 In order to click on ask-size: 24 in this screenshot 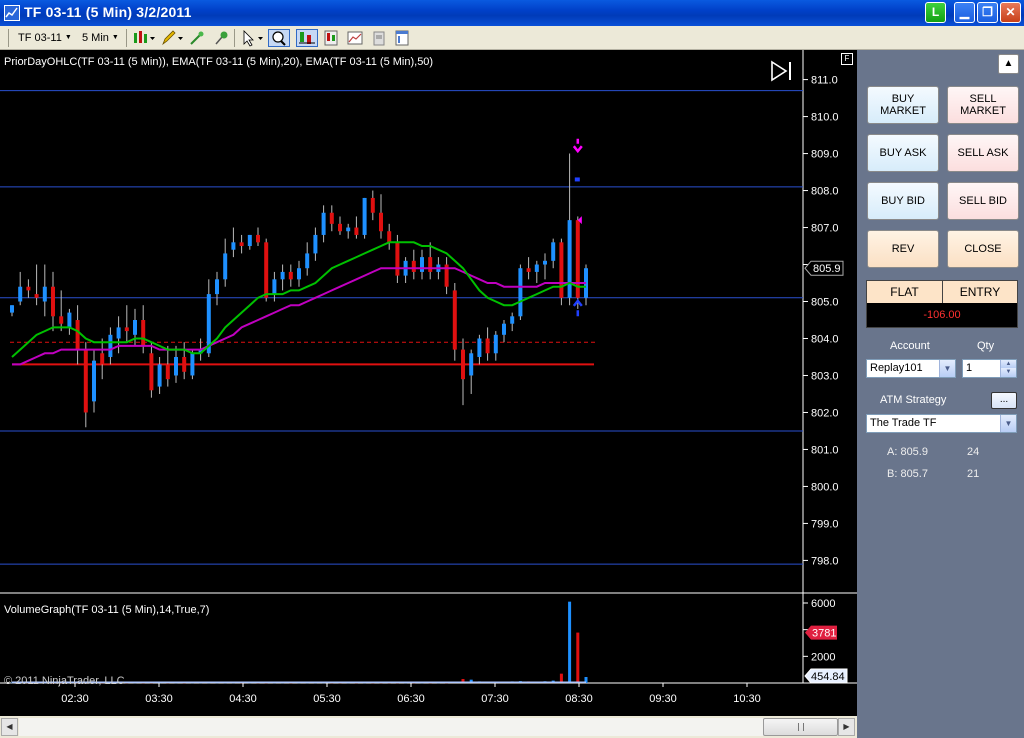, I will do `click(973, 452)`.